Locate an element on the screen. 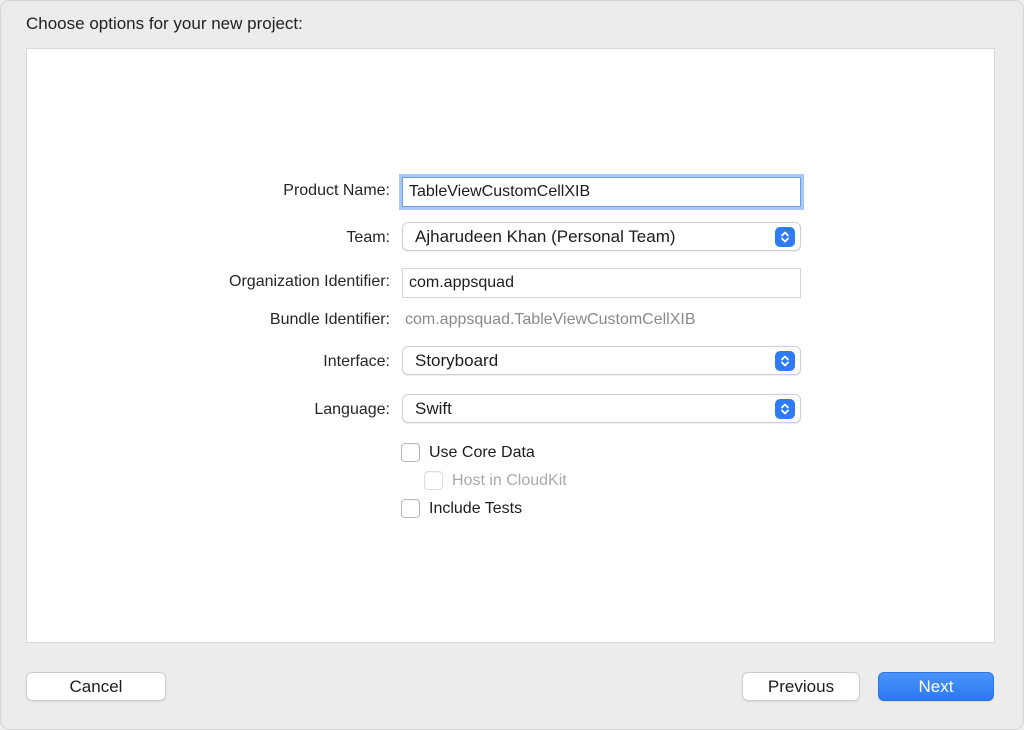 This screenshot has height=730, width=1024. use-core-data-checkbox-row: Use Core Data is located at coordinates (468, 452).